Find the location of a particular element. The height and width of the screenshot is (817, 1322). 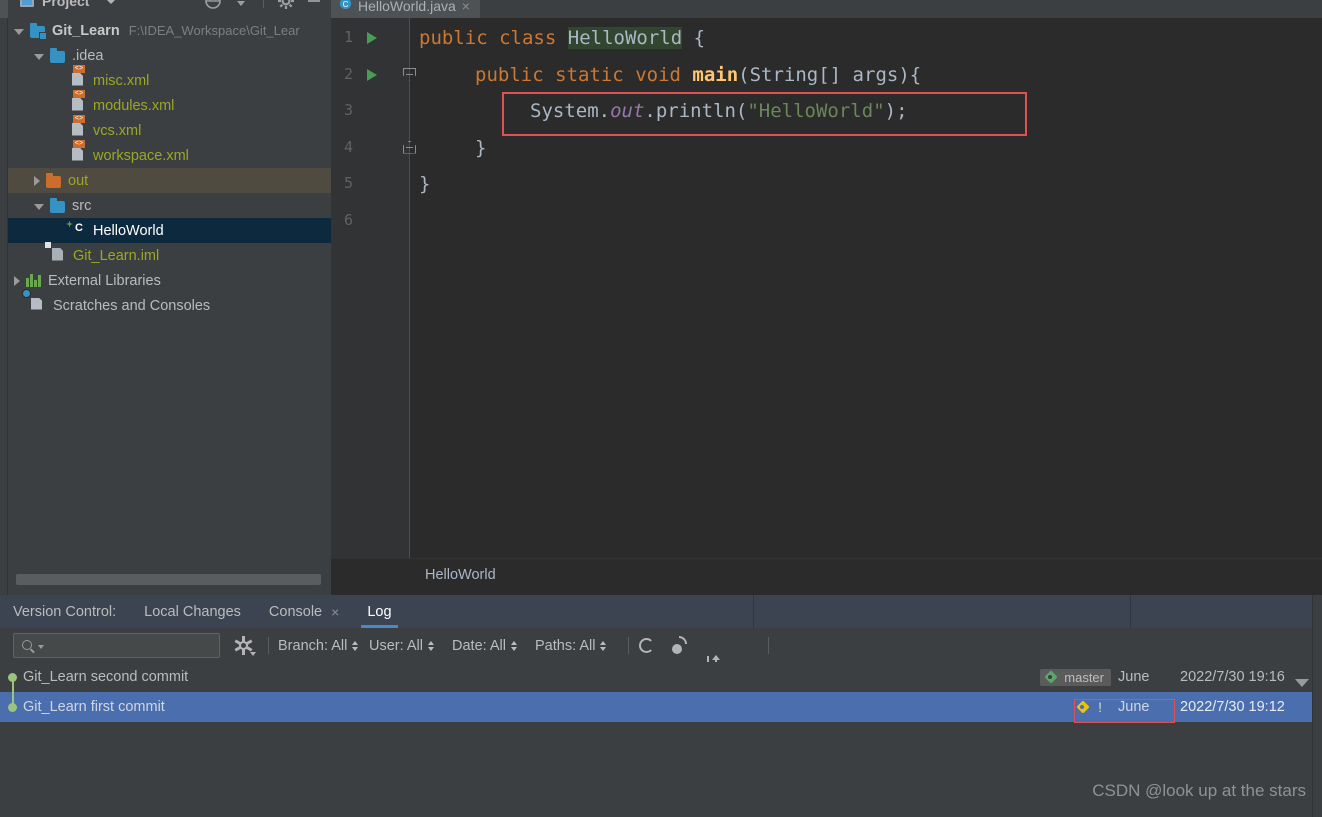

cherry-pick-icon is located at coordinates (680, 645).